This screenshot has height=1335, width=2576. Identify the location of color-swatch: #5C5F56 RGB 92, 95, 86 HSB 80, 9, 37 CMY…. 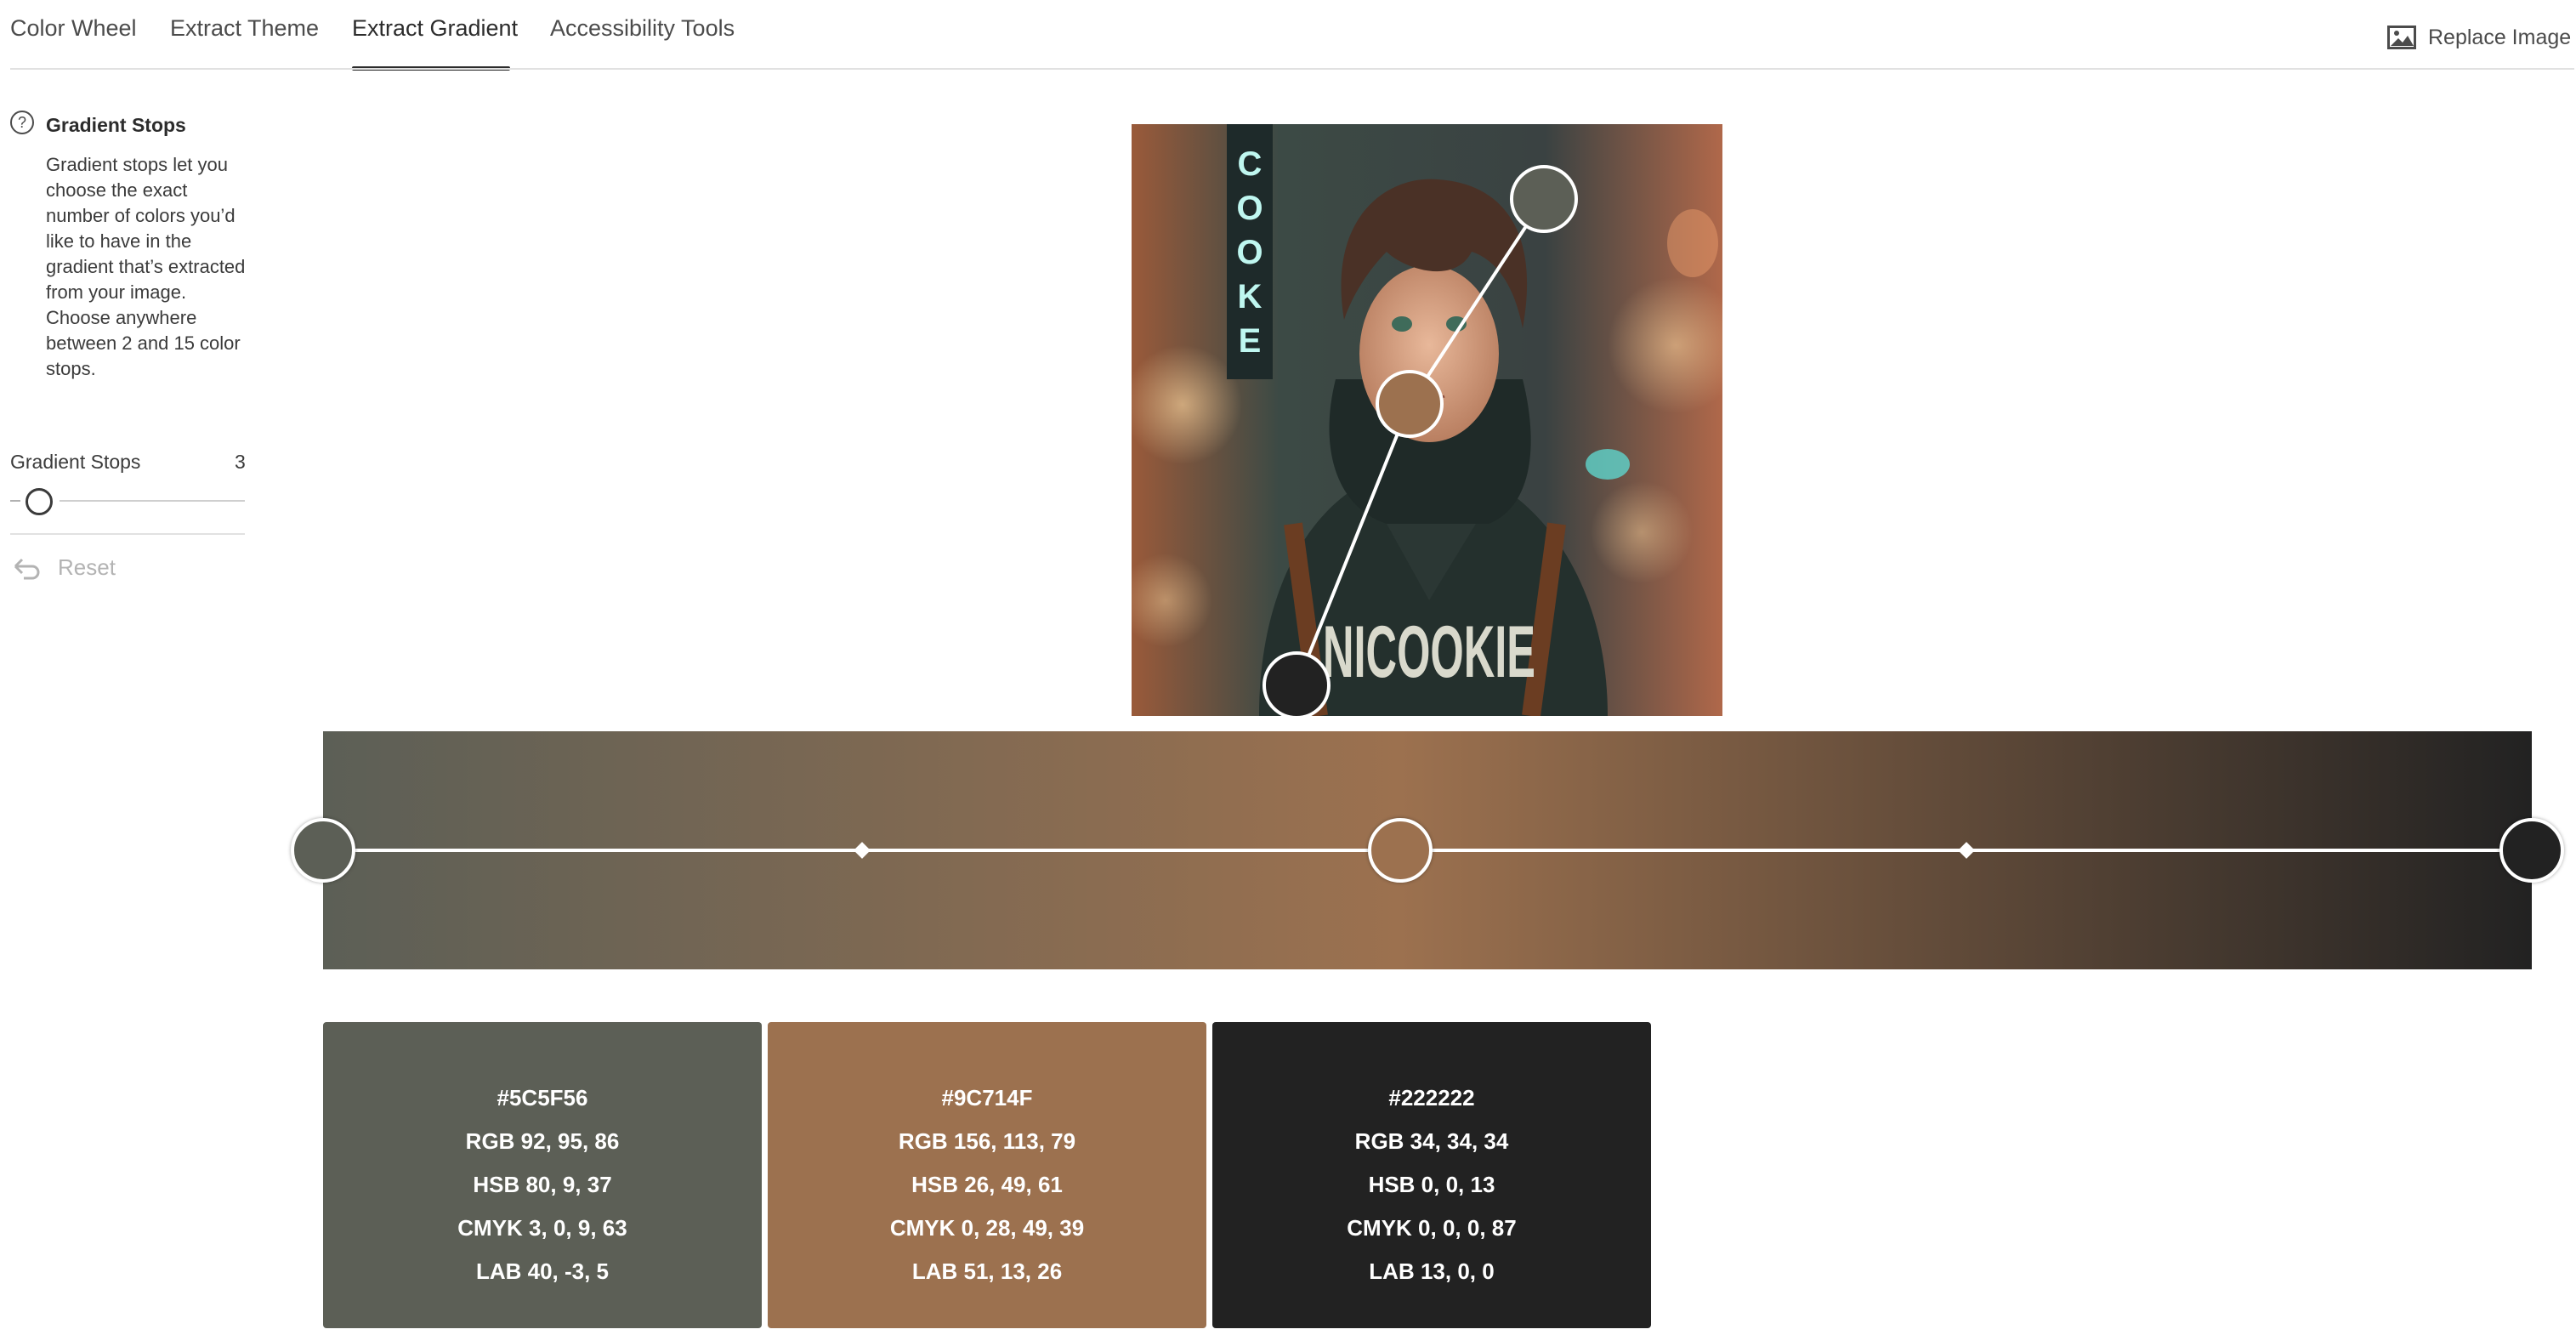
(542, 1175).